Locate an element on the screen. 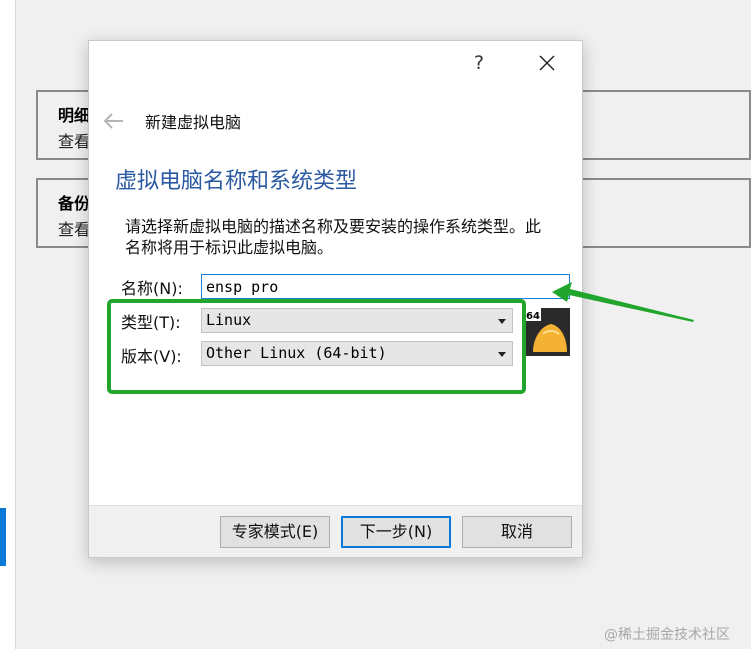 The image size is (751, 649). close-button is located at coordinates (547, 63).